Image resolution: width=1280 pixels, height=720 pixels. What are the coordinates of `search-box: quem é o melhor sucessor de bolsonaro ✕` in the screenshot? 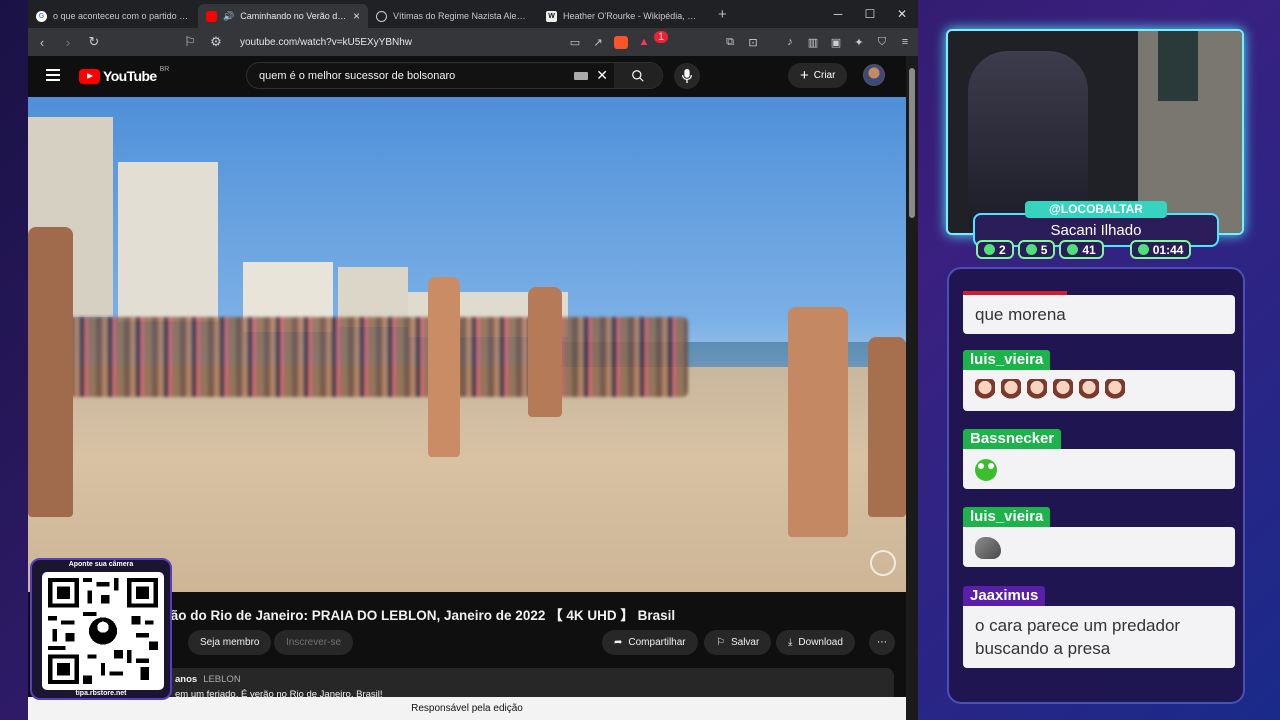 It's located at (454, 75).